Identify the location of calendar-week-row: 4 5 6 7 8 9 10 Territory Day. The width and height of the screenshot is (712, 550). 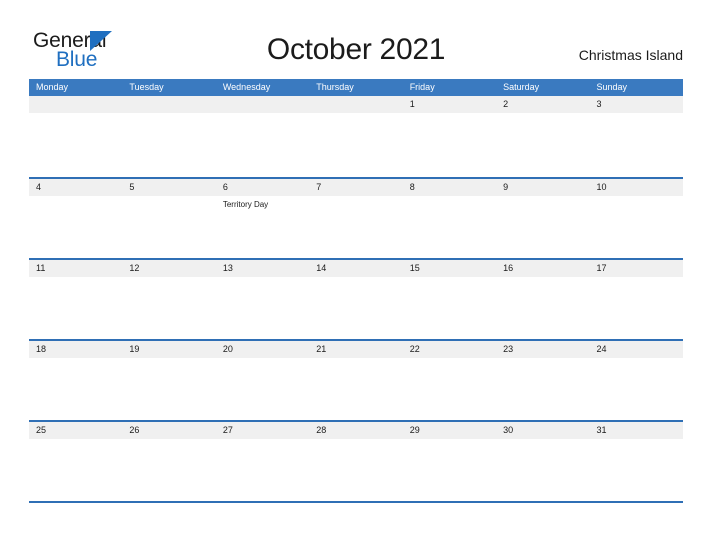
(356, 217).